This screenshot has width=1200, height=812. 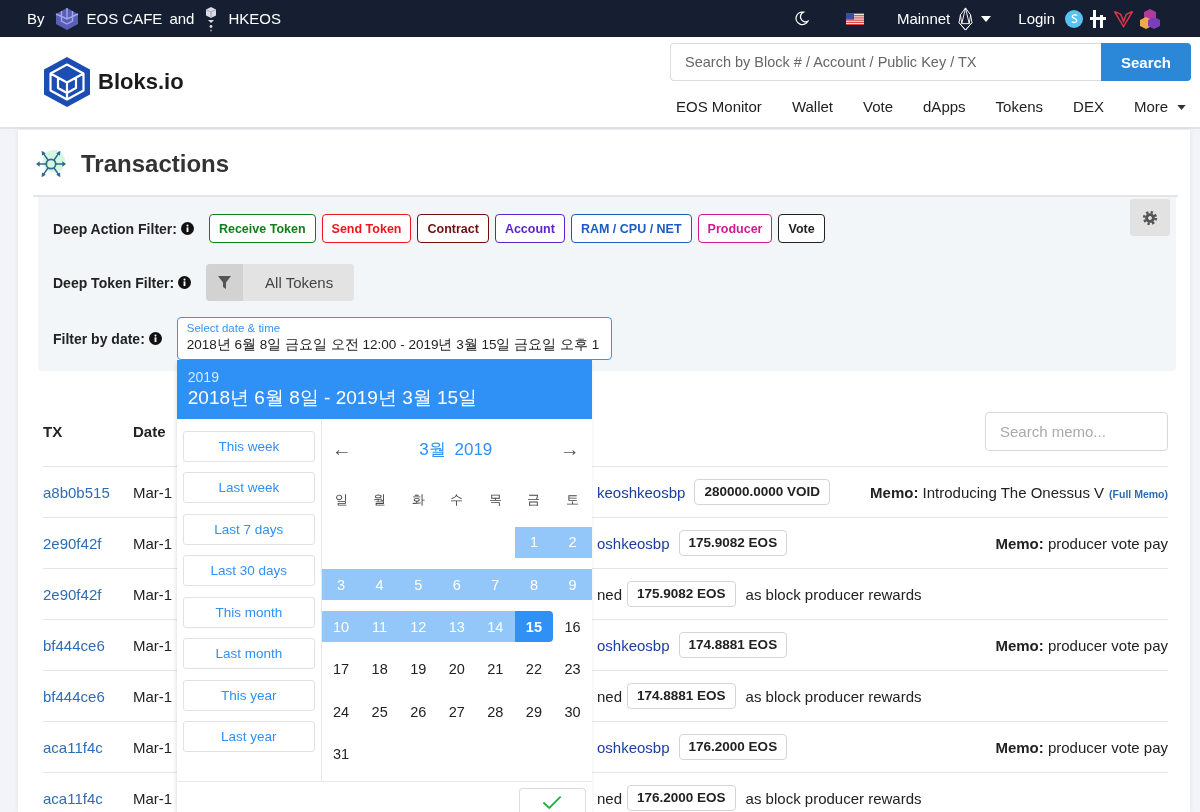 I want to click on nav-link: More, so click(x=1160, y=107).